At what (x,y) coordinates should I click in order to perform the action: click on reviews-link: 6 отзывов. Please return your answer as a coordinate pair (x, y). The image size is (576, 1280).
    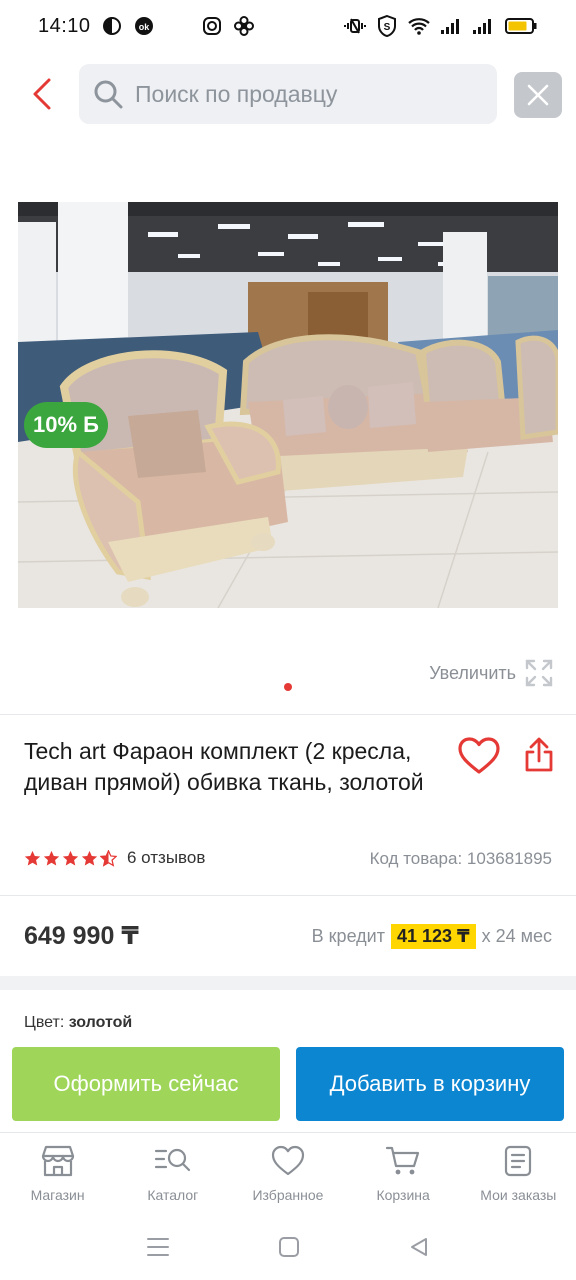
    Looking at the image, I should click on (166, 858).